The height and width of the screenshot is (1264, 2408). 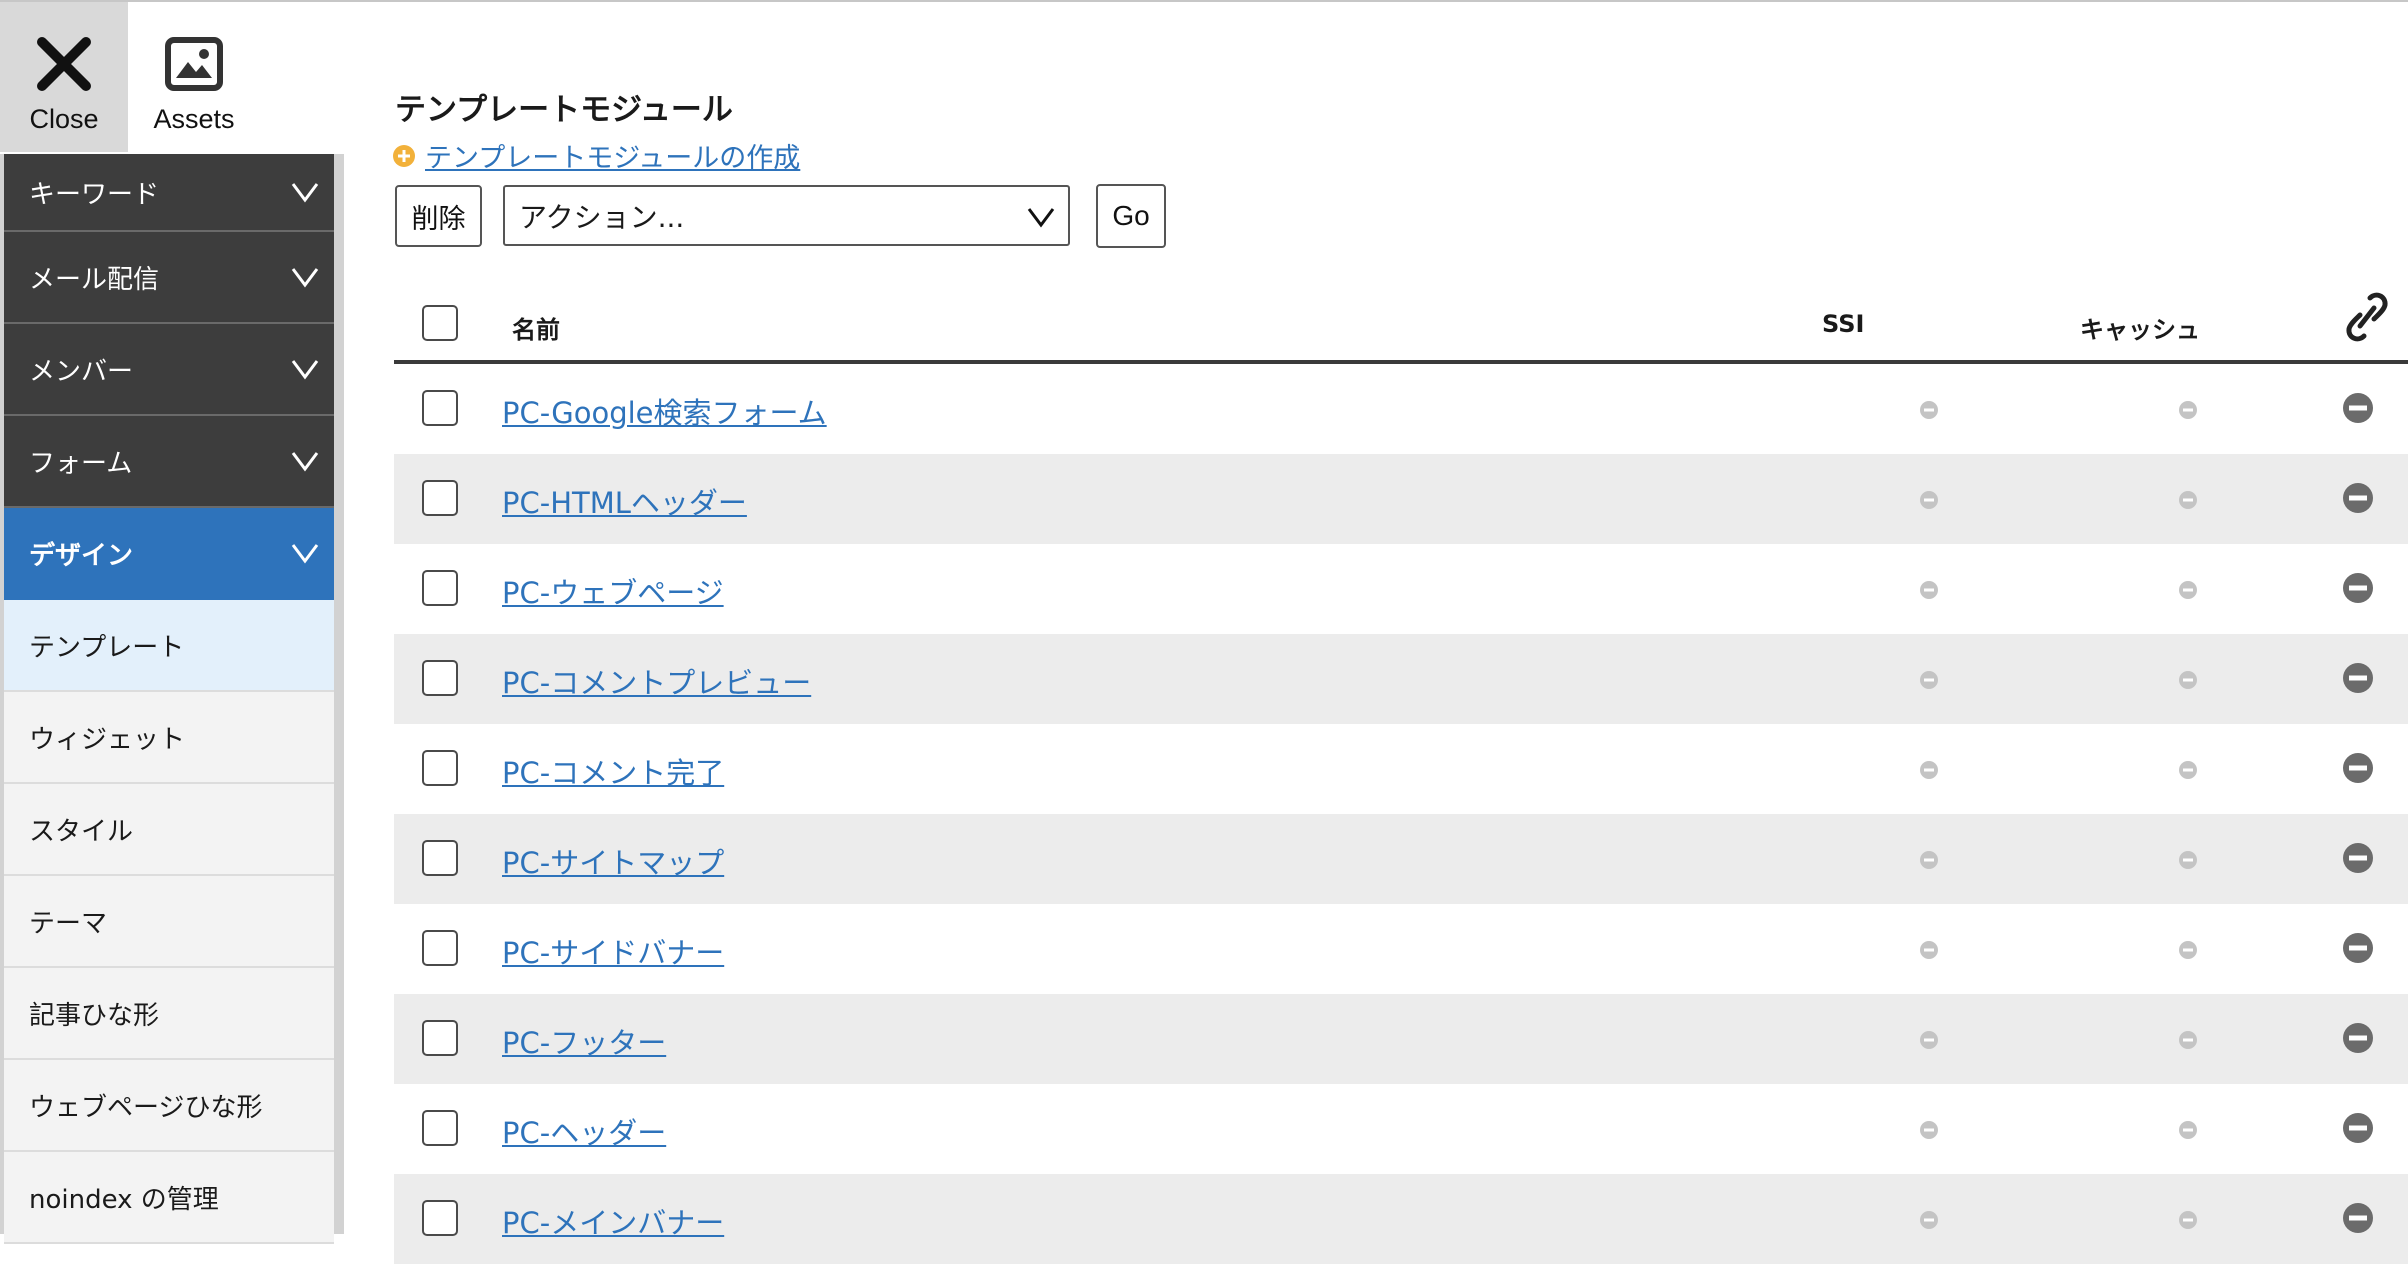 What do you see at coordinates (169, 462) in the screenshot?
I see `sidebar-item-form: フォーム` at bounding box center [169, 462].